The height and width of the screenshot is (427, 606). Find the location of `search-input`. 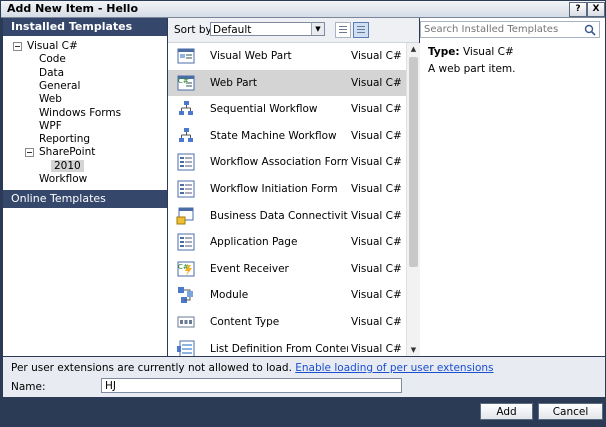

search-input is located at coordinates (502, 29).